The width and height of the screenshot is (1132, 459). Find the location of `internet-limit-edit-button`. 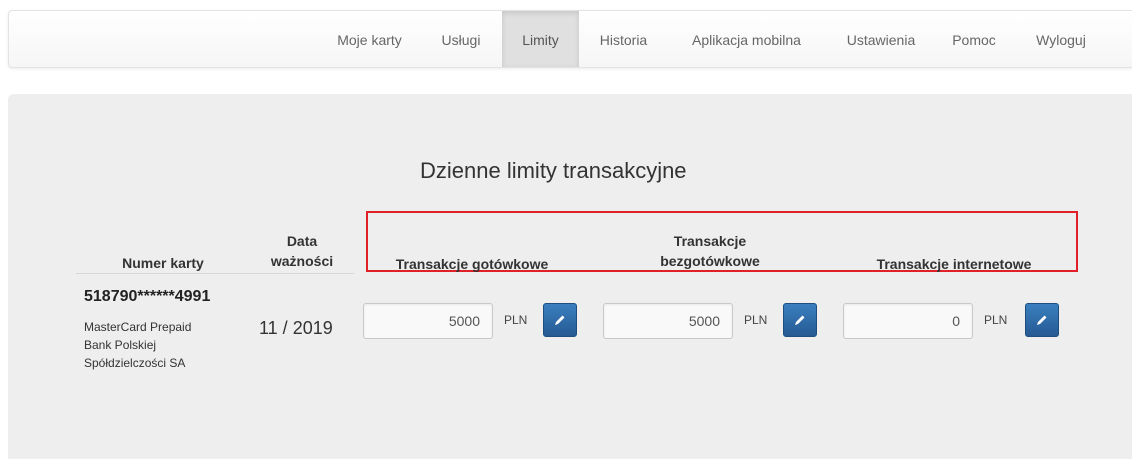

internet-limit-edit-button is located at coordinates (1042, 320).